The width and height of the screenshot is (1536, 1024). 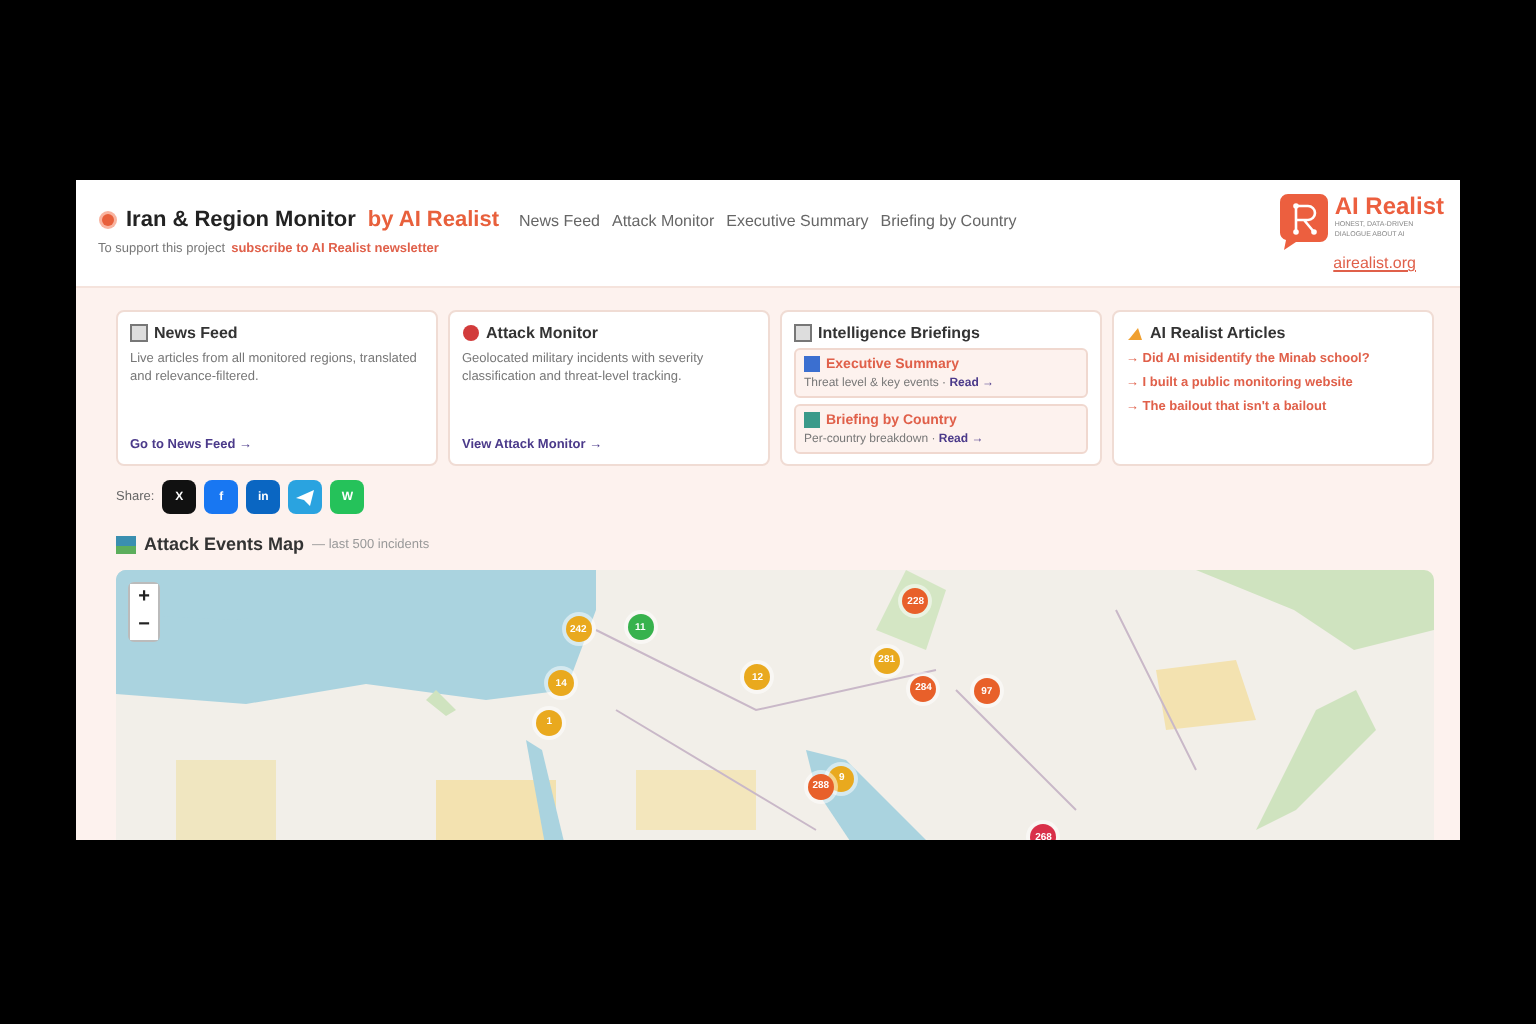 I want to click on site-title: Iran & Region Monitor, so click(x=241, y=220).